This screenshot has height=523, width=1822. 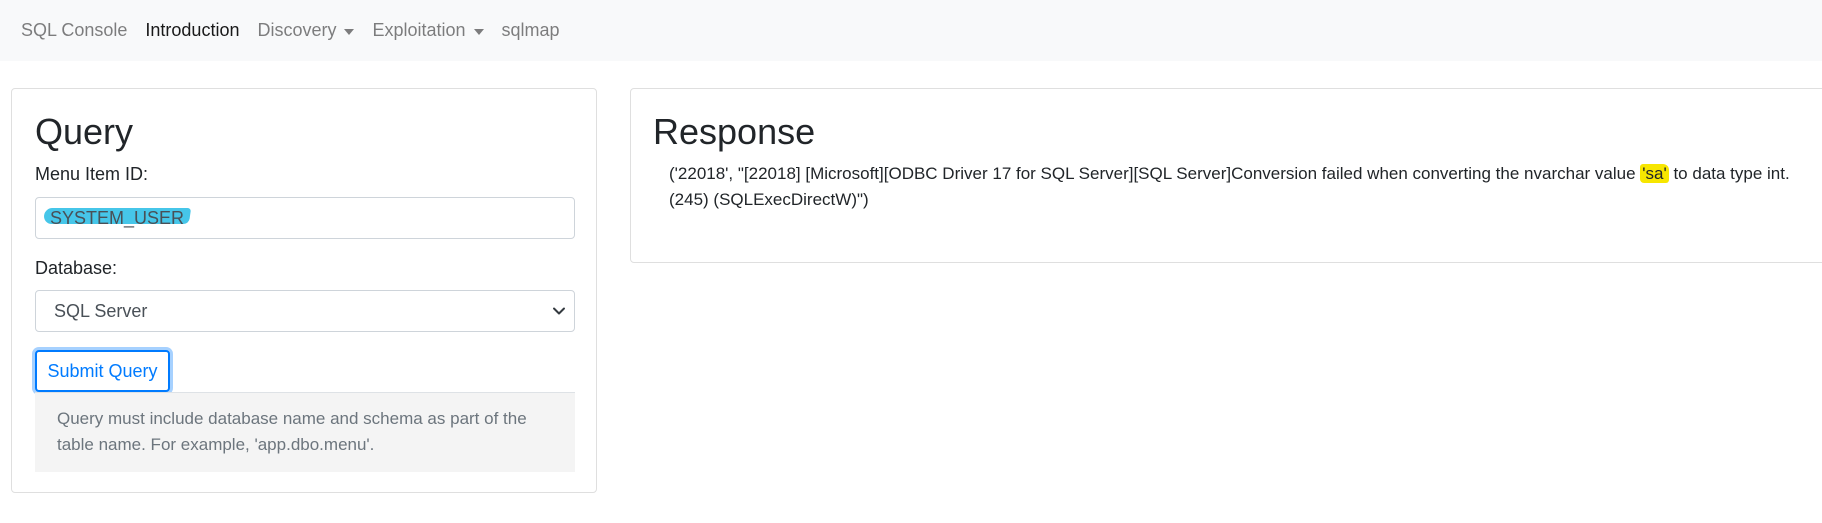 I want to click on submit-query-label: Submit Query, so click(x=102, y=370).